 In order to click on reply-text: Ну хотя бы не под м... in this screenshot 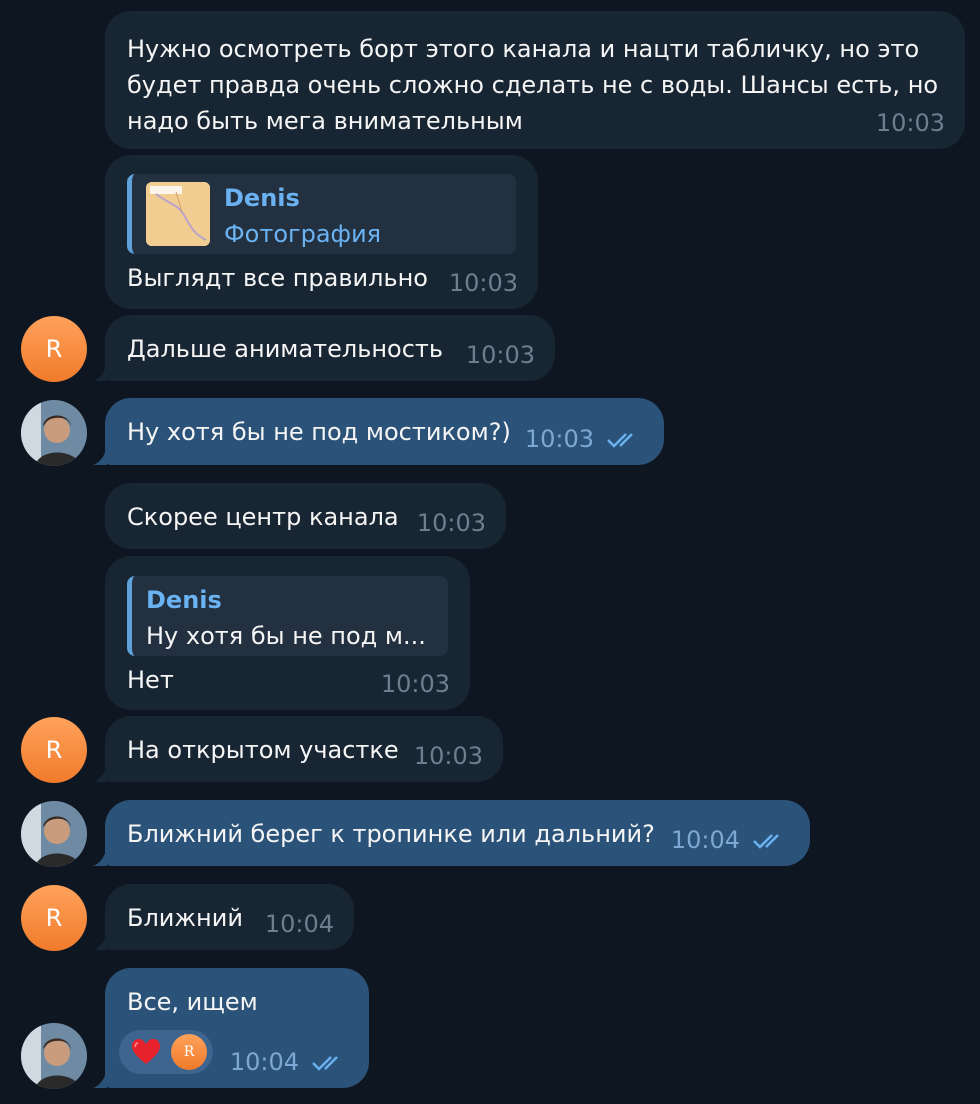, I will do `click(286, 636)`.